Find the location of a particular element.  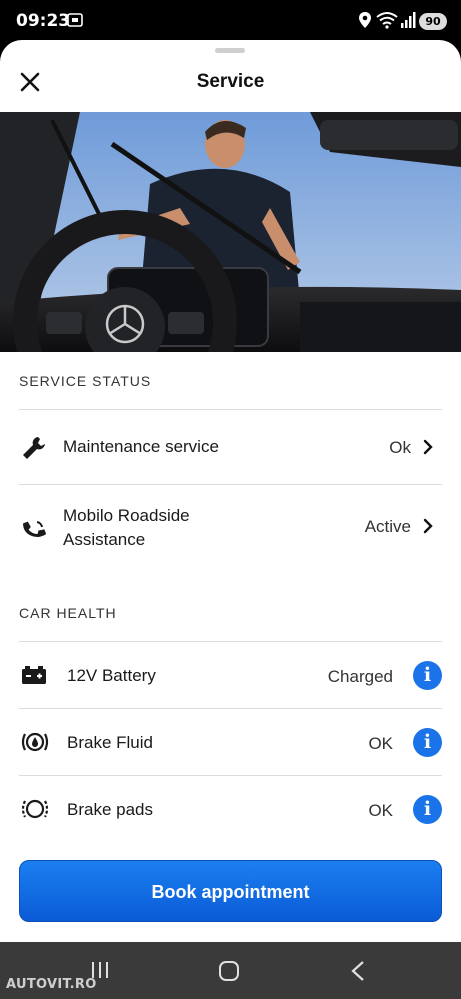

screenshot-icon is located at coordinates (75, 22).